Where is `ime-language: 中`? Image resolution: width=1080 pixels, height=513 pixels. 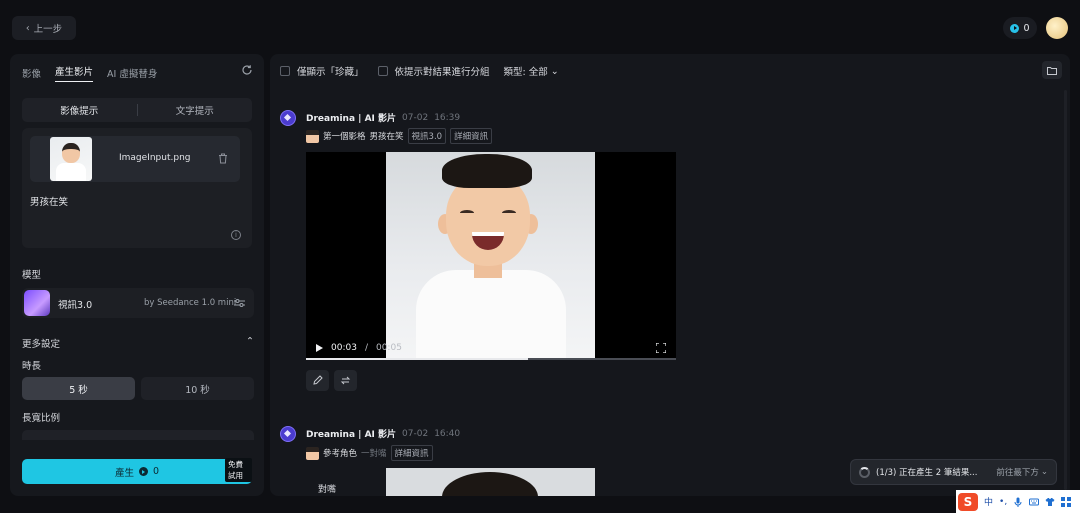
ime-language: 中 is located at coordinates (988, 501).